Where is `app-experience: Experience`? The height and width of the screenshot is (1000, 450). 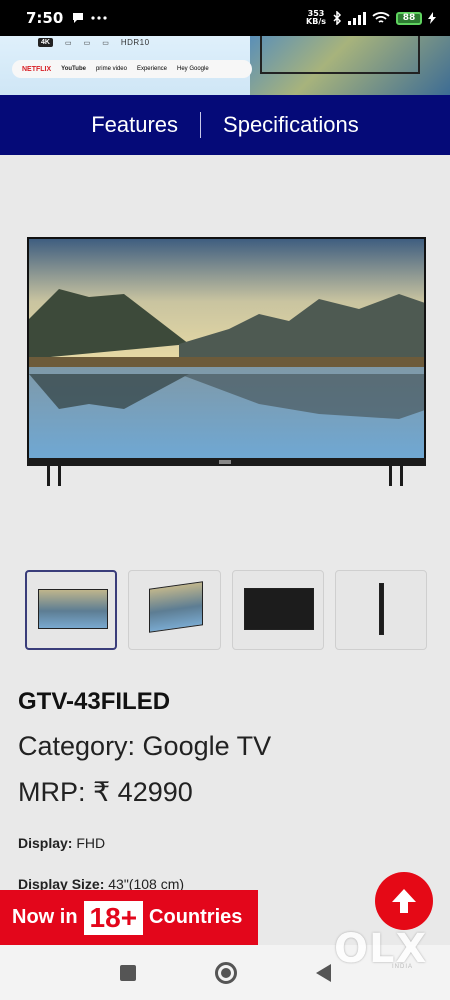 app-experience: Experience is located at coordinates (151, 69).